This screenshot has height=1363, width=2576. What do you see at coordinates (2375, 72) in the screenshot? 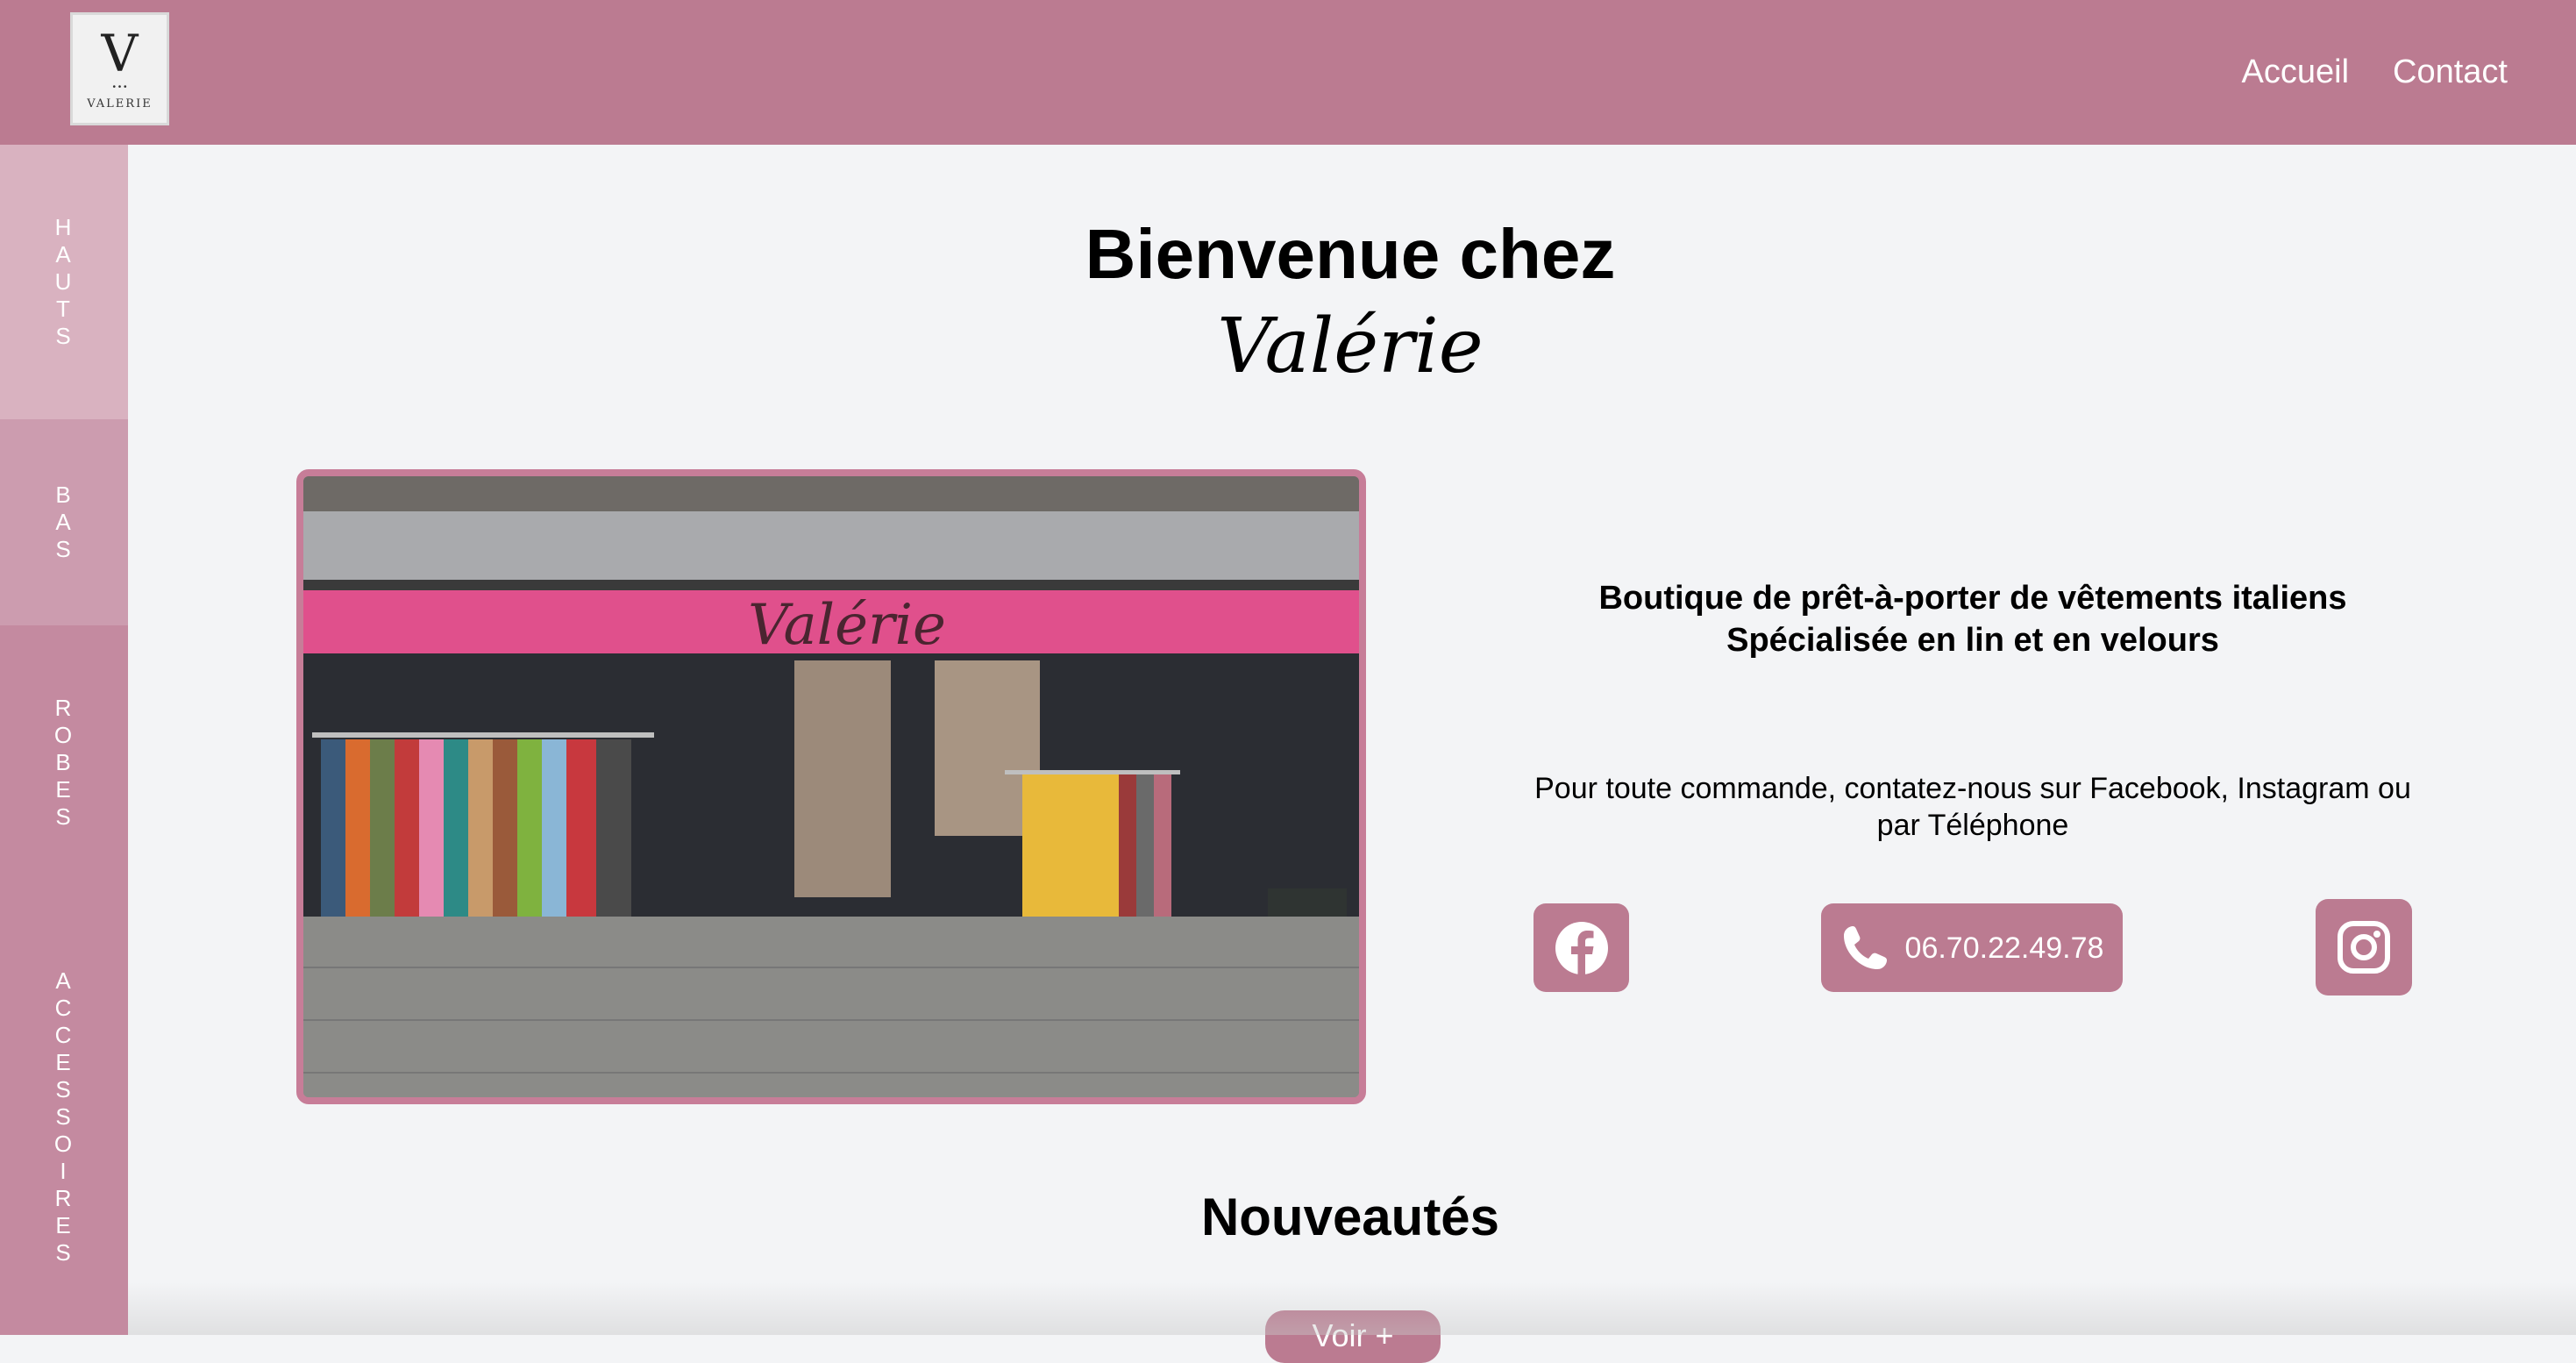
I see `main-nav: Accueil Contact` at bounding box center [2375, 72].